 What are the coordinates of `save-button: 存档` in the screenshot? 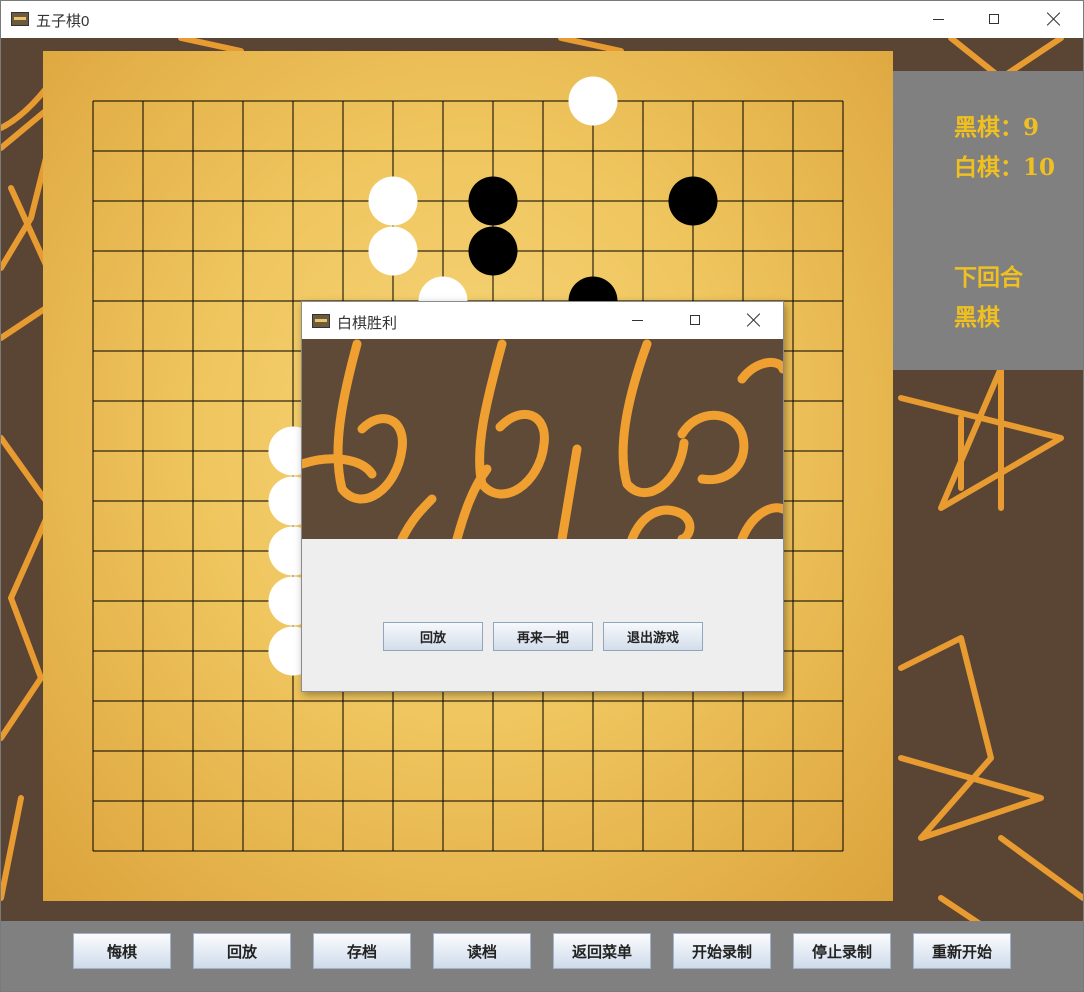 It's located at (362, 951).